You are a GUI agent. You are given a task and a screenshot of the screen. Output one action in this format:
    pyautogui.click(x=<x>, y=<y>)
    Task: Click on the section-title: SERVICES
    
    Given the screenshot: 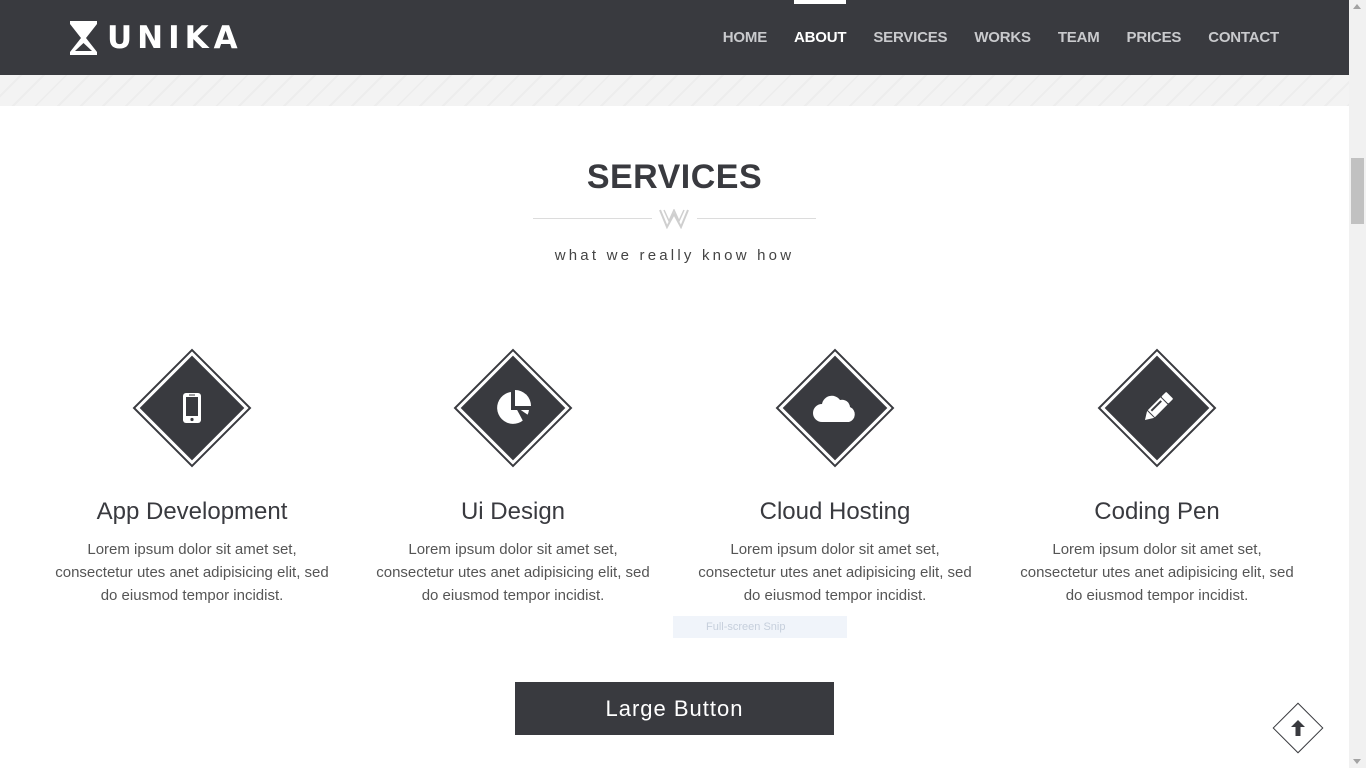 What is the action you would take?
    pyautogui.click(x=674, y=177)
    